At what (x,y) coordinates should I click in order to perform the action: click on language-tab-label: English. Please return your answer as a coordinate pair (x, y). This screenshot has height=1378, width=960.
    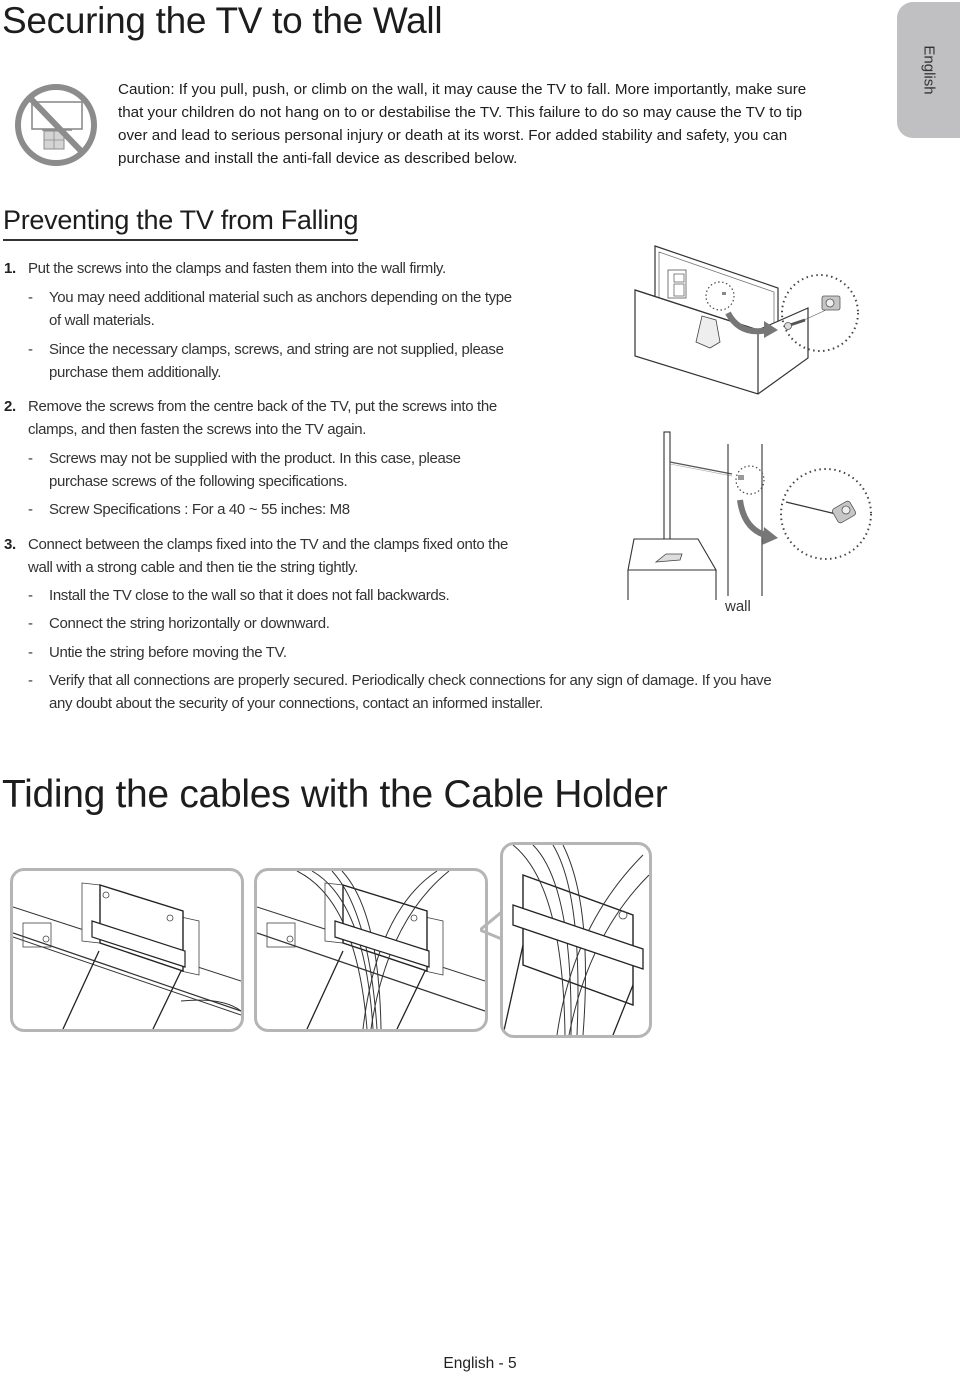
    Looking at the image, I should click on (928, 70).